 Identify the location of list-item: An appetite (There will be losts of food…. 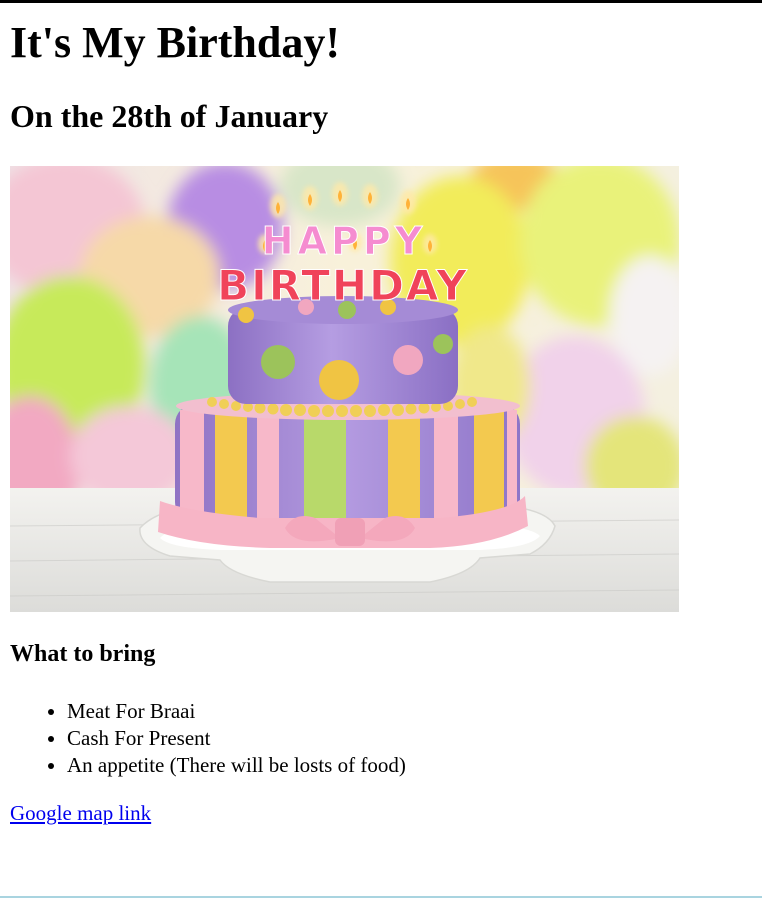
(236, 765).